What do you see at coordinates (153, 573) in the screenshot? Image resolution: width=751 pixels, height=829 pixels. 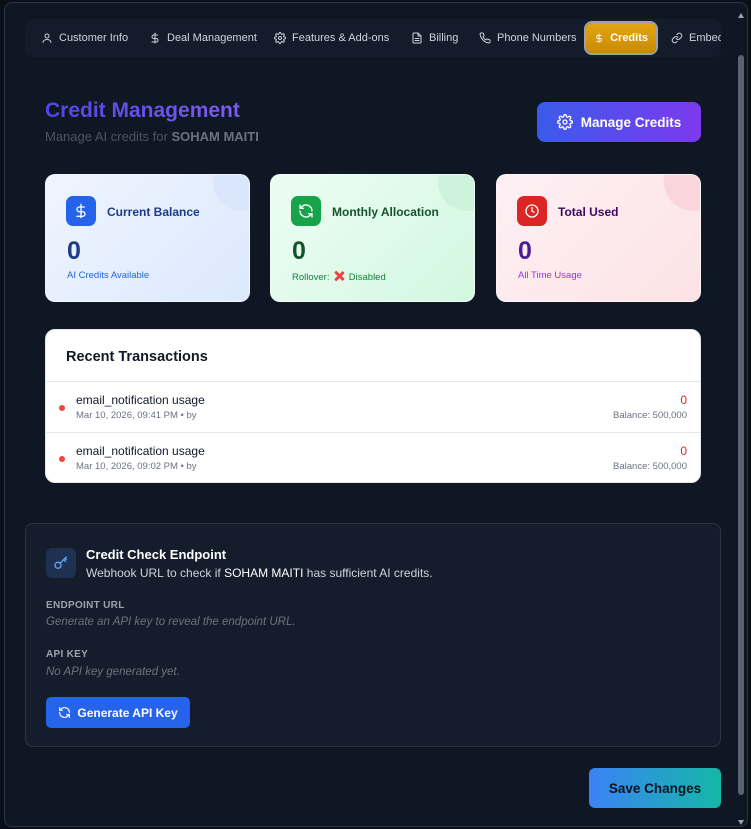 I see `desc-prefix: Webhook URL to check if` at bounding box center [153, 573].